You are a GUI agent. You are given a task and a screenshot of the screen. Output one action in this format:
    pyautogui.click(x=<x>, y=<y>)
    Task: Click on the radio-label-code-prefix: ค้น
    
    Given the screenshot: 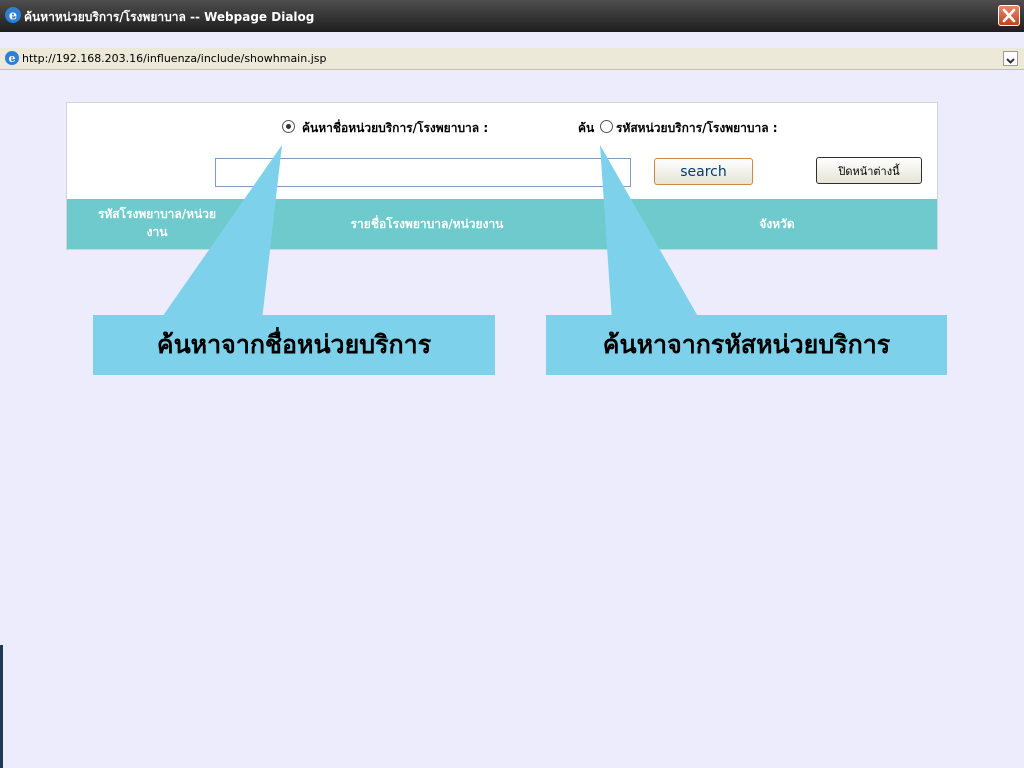 What is the action you would take?
    pyautogui.click(x=586, y=128)
    